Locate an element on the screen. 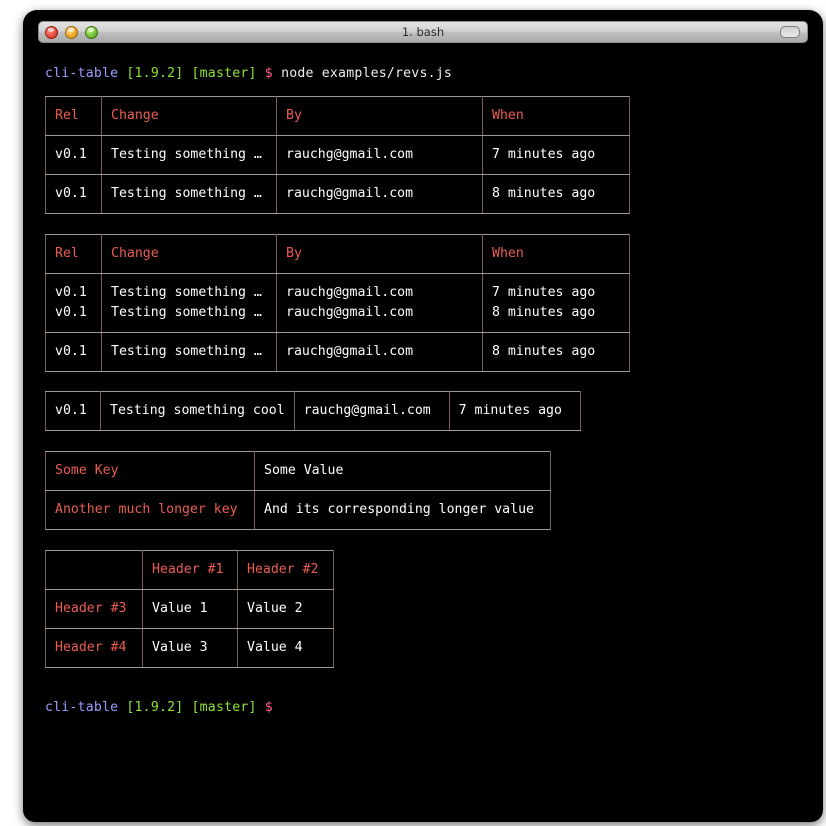  cell-by-group: rauchg@gmail.com rauchg@gmail.com is located at coordinates (379, 303).